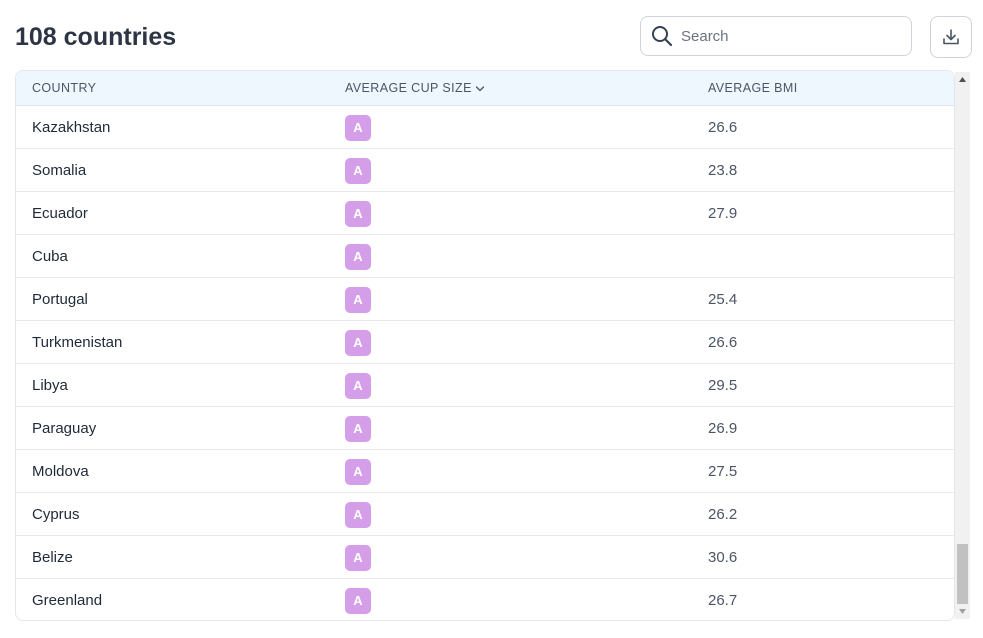 The width and height of the screenshot is (983, 638). Describe the element at coordinates (723, 600) in the screenshot. I see `bmi-cell: 26.7` at that location.